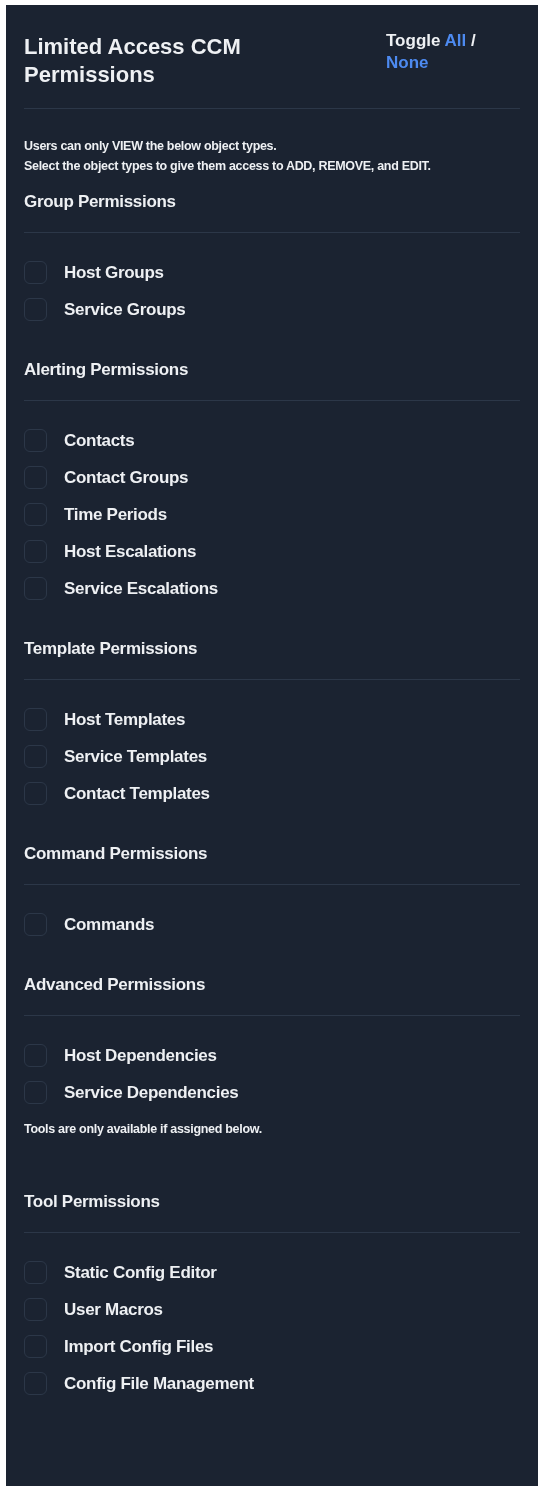  What do you see at coordinates (151, 146) in the screenshot?
I see `intro-text: Users can only VIEW the below object types.` at bounding box center [151, 146].